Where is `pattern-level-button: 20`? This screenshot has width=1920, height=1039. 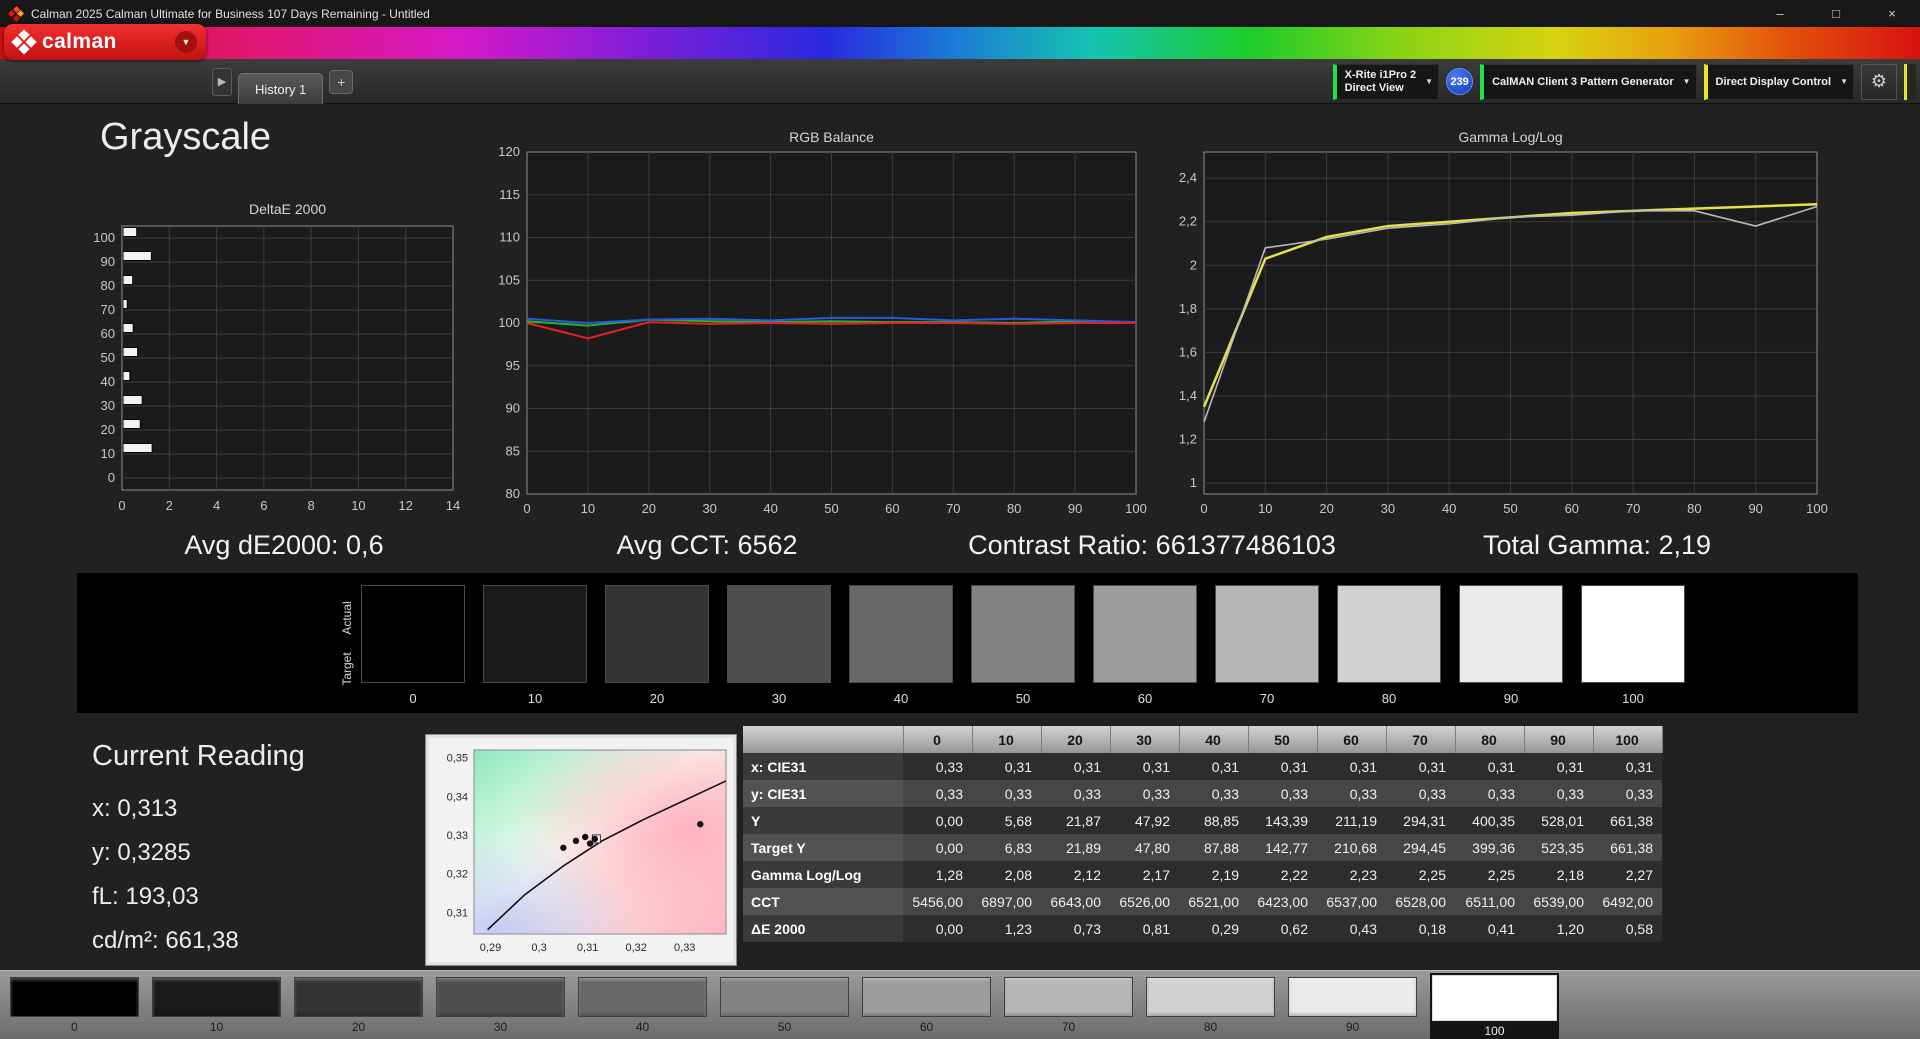 pattern-level-button: 20 is located at coordinates (358, 1005).